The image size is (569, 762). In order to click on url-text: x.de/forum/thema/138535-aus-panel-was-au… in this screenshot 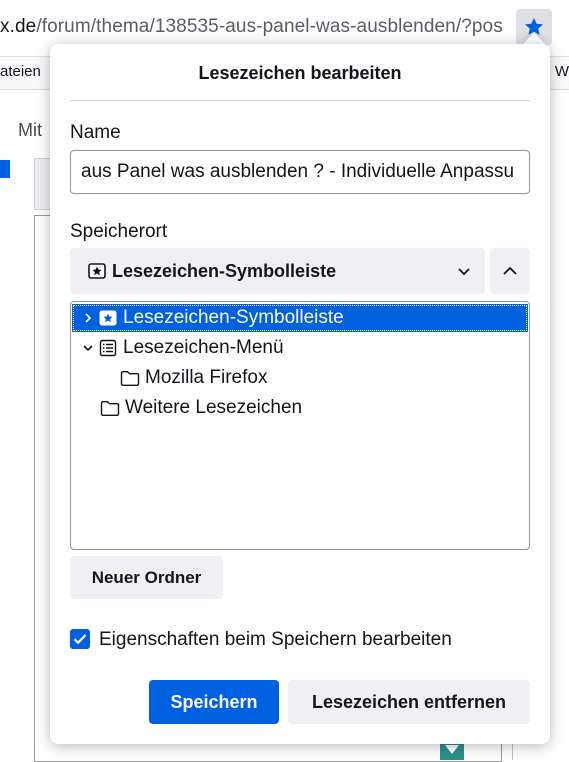, I will do `click(251, 27)`.